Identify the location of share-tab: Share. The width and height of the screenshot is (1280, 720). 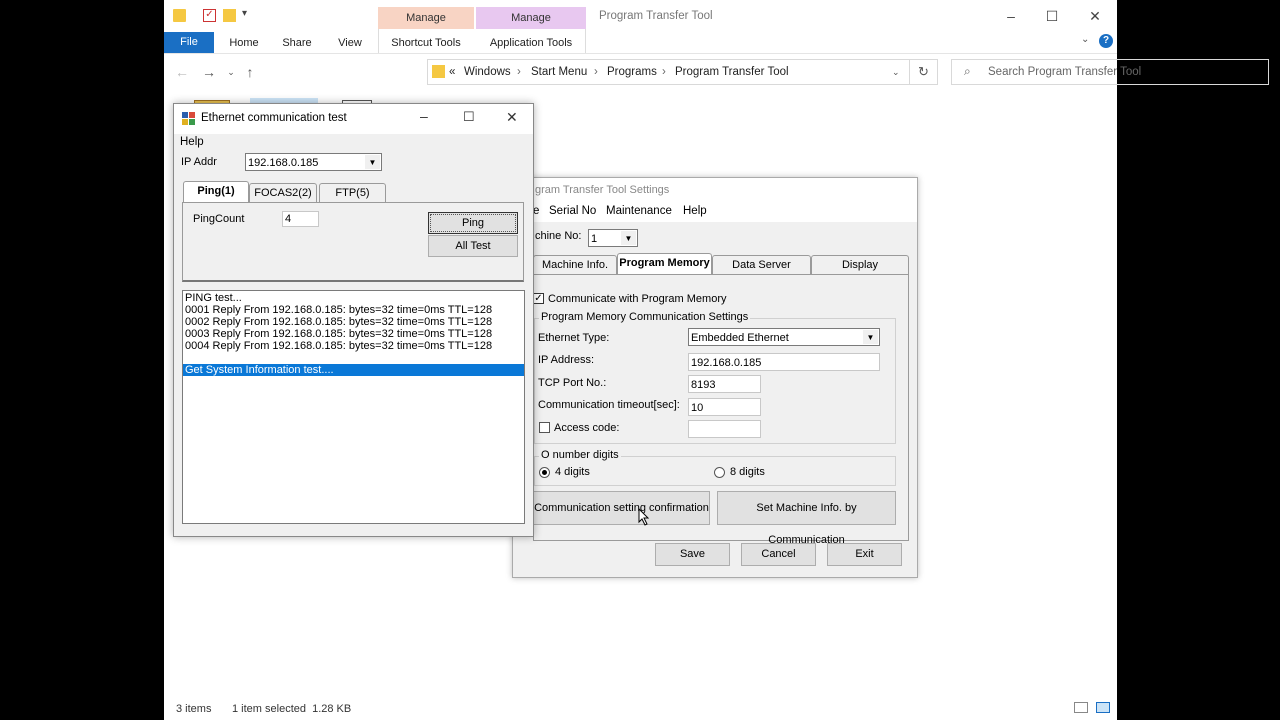
(297, 43).